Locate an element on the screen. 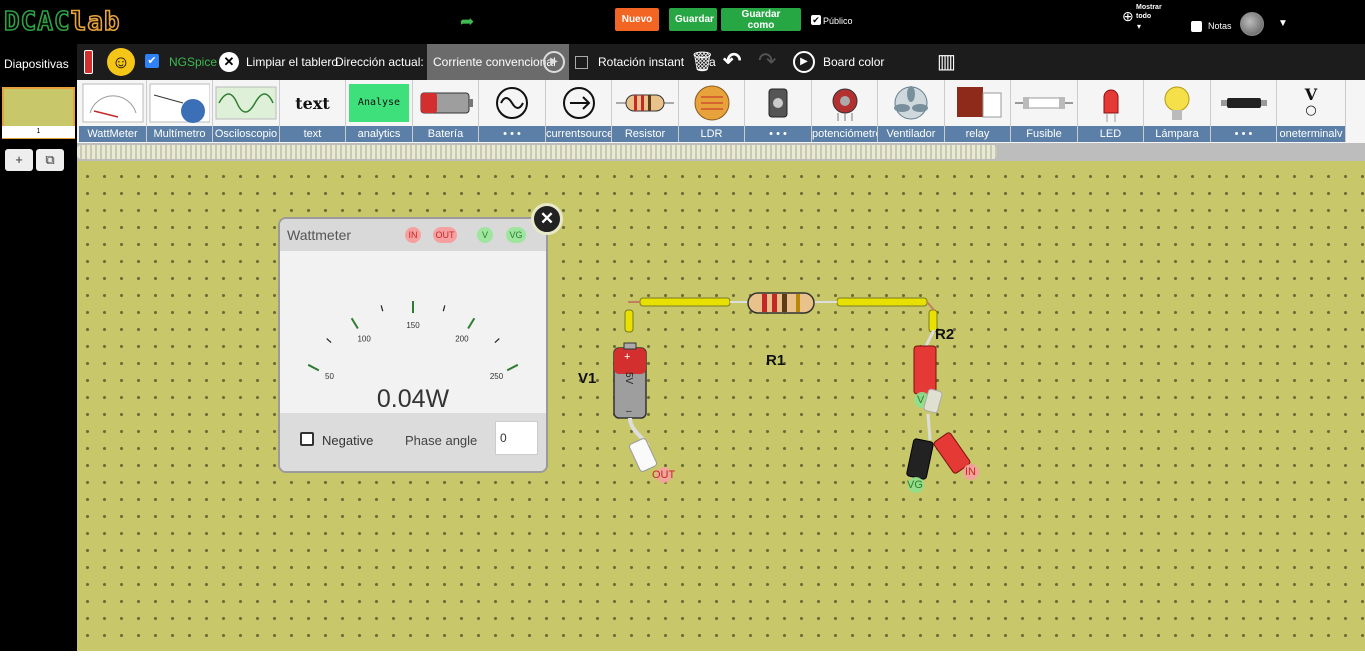  analyse-icon-box: Analyse is located at coordinates (379, 103).